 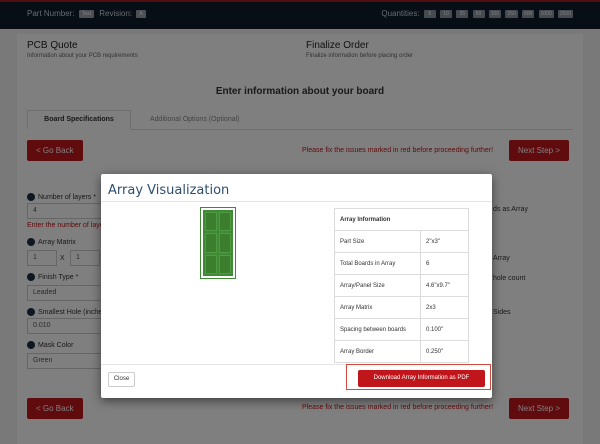 I want to click on row-label: Array/Panel Size, so click(x=377, y=285).